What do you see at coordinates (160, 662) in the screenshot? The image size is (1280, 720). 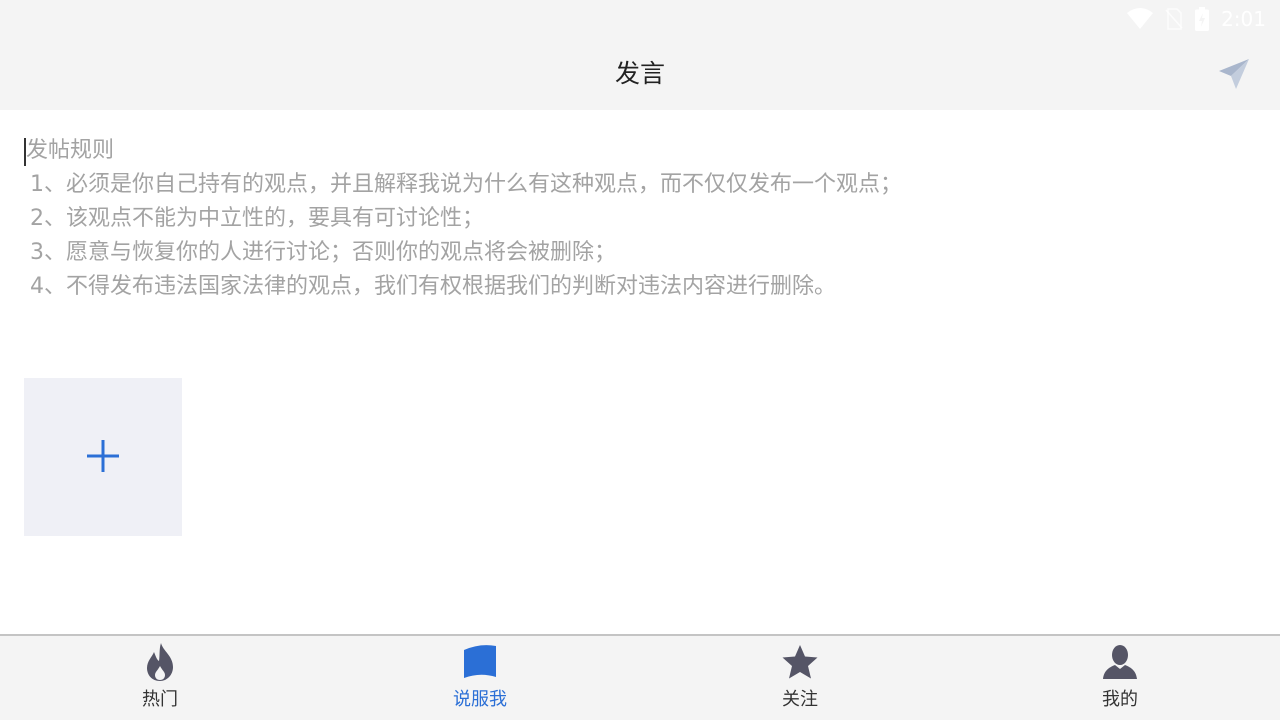 I see `flame-icon` at bounding box center [160, 662].